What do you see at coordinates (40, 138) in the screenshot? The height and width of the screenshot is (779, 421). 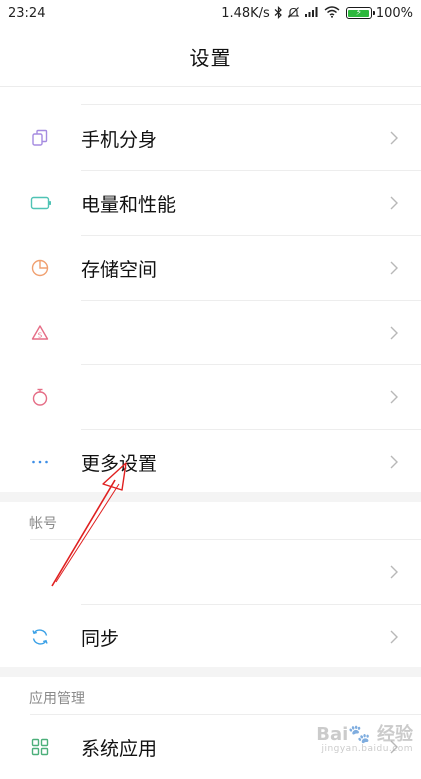 I see `dual-apps-icon` at bounding box center [40, 138].